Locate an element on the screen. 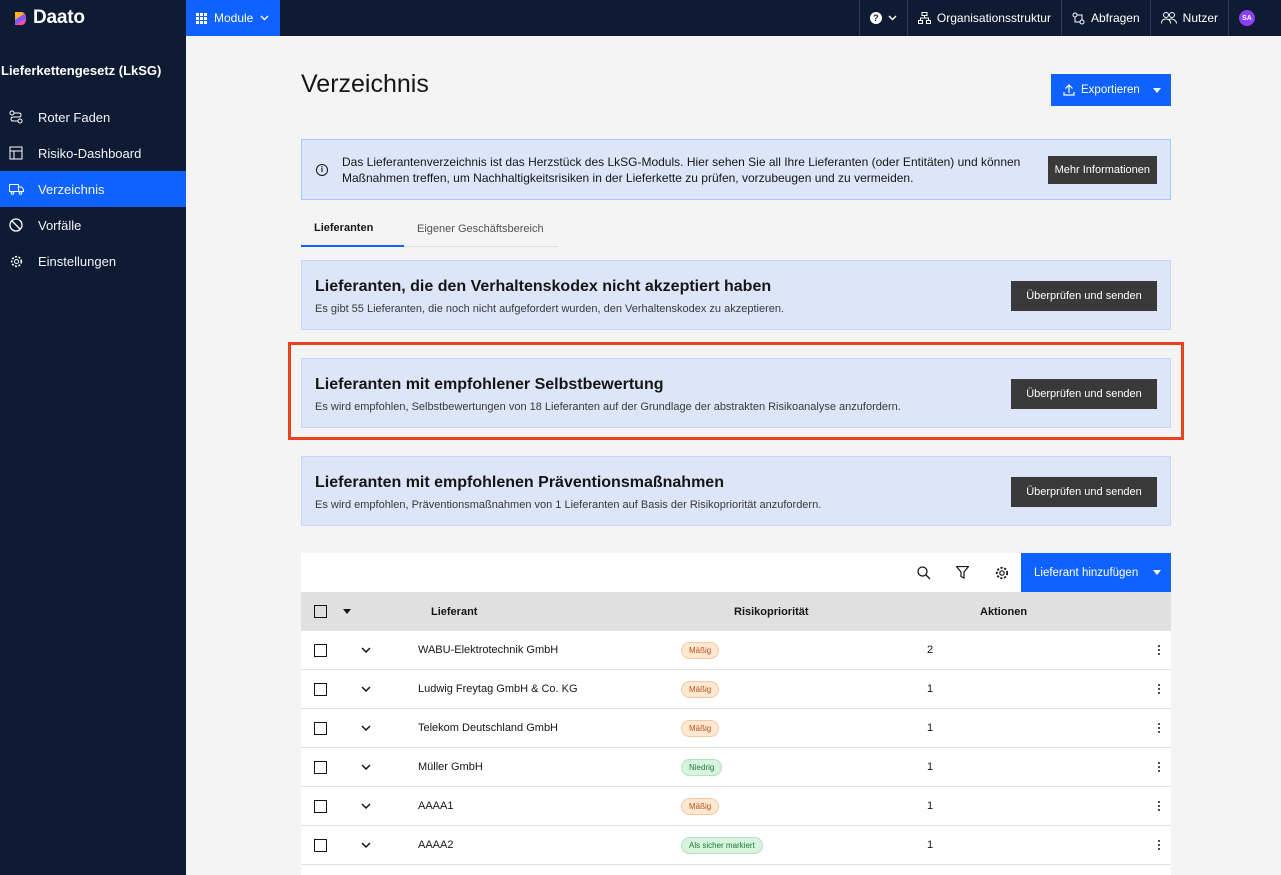 This screenshot has width=1281, height=875. app-grid-icon is located at coordinates (201, 18).